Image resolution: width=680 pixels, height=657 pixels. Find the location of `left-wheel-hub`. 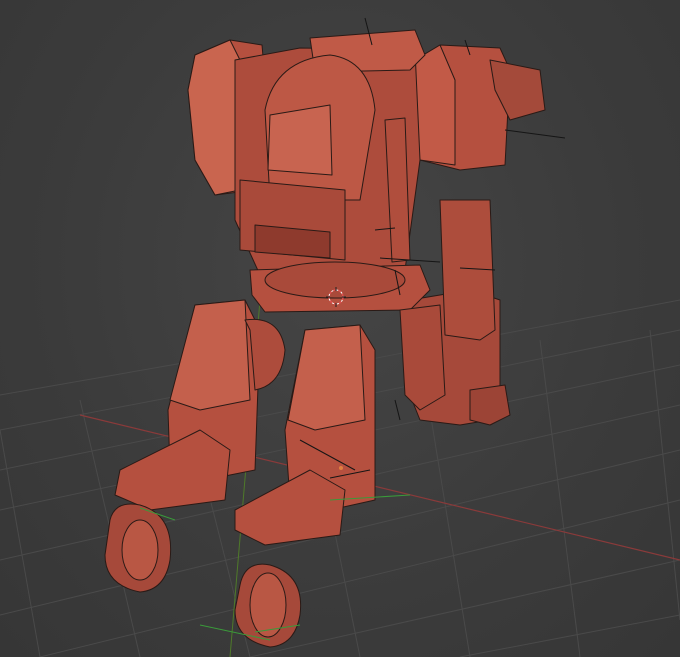

left-wheel-hub is located at coordinates (140, 550).